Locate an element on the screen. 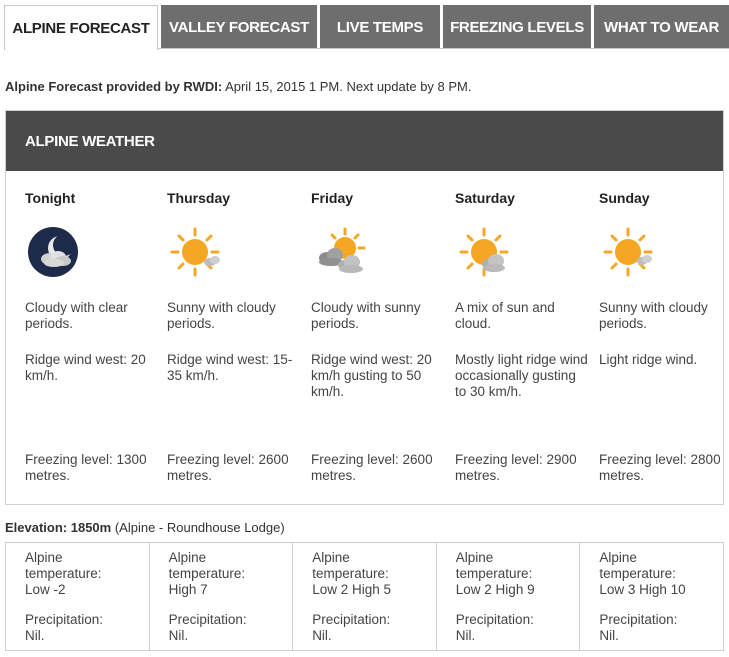 This screenshot has width=729, height=657. day-freezing-level: Freezing level: 2800 metres. is located at coordinates (660, 467).